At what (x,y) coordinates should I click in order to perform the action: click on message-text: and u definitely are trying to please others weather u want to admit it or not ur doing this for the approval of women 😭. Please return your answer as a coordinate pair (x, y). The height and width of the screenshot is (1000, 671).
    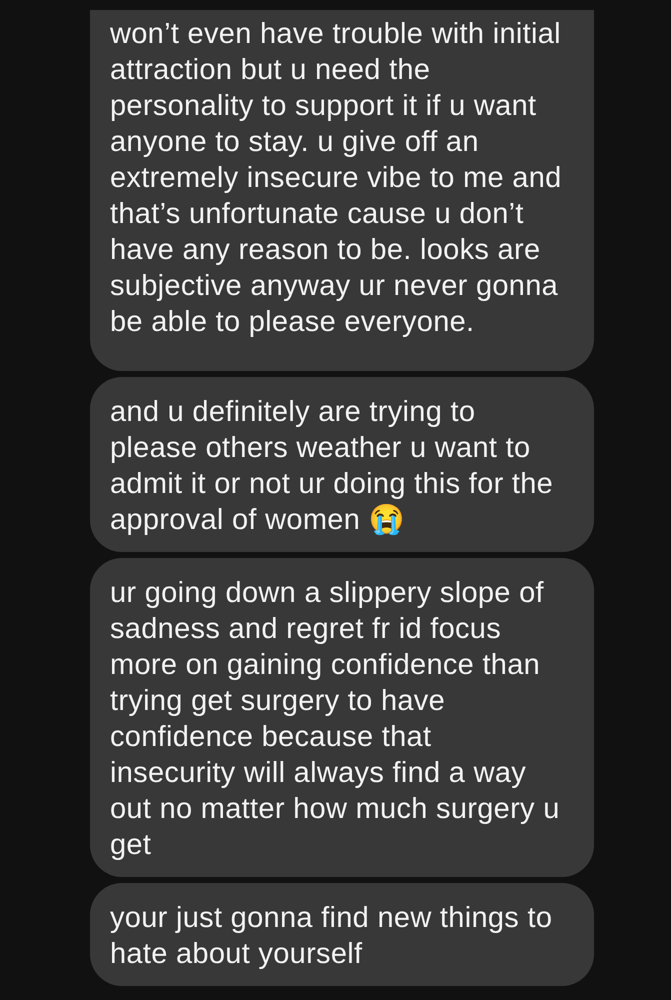
    Looking at the image, I should click on (332, 466).